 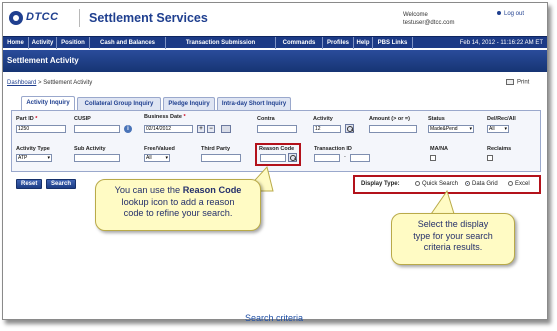 I want to click on header-divider, so click(x=79, y=18).